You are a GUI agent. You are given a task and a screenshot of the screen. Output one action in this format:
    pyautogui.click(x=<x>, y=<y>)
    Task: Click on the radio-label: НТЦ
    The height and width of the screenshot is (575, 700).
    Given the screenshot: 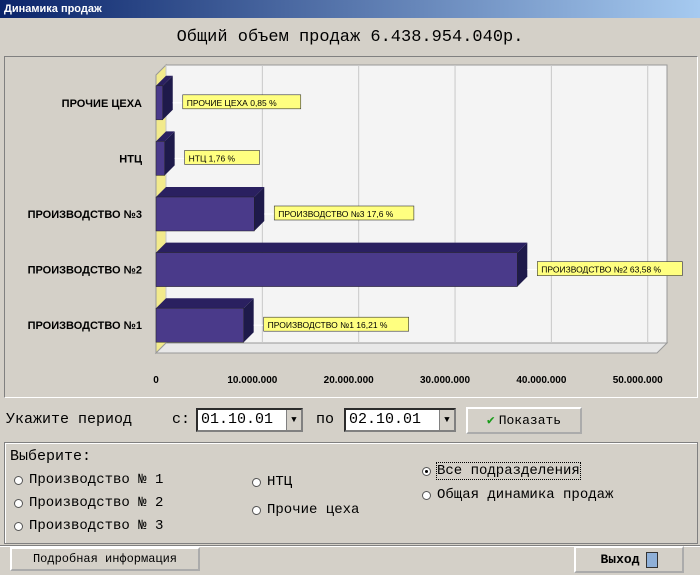 What is the action you would take?
    pyautogui.click(x=280, y=482)
    